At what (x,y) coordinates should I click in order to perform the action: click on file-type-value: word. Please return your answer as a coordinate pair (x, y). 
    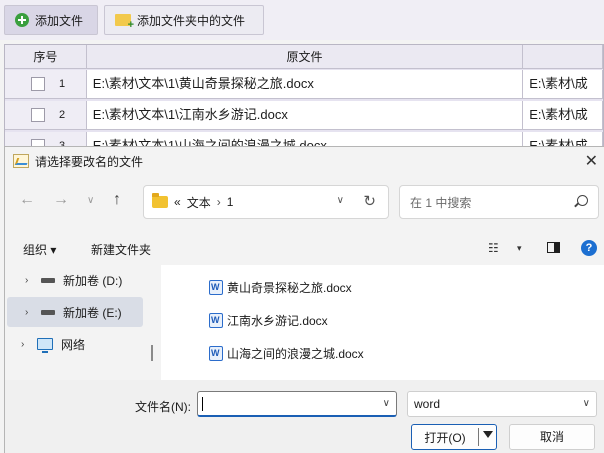
    Looking at the image, I should click on (427, 404).